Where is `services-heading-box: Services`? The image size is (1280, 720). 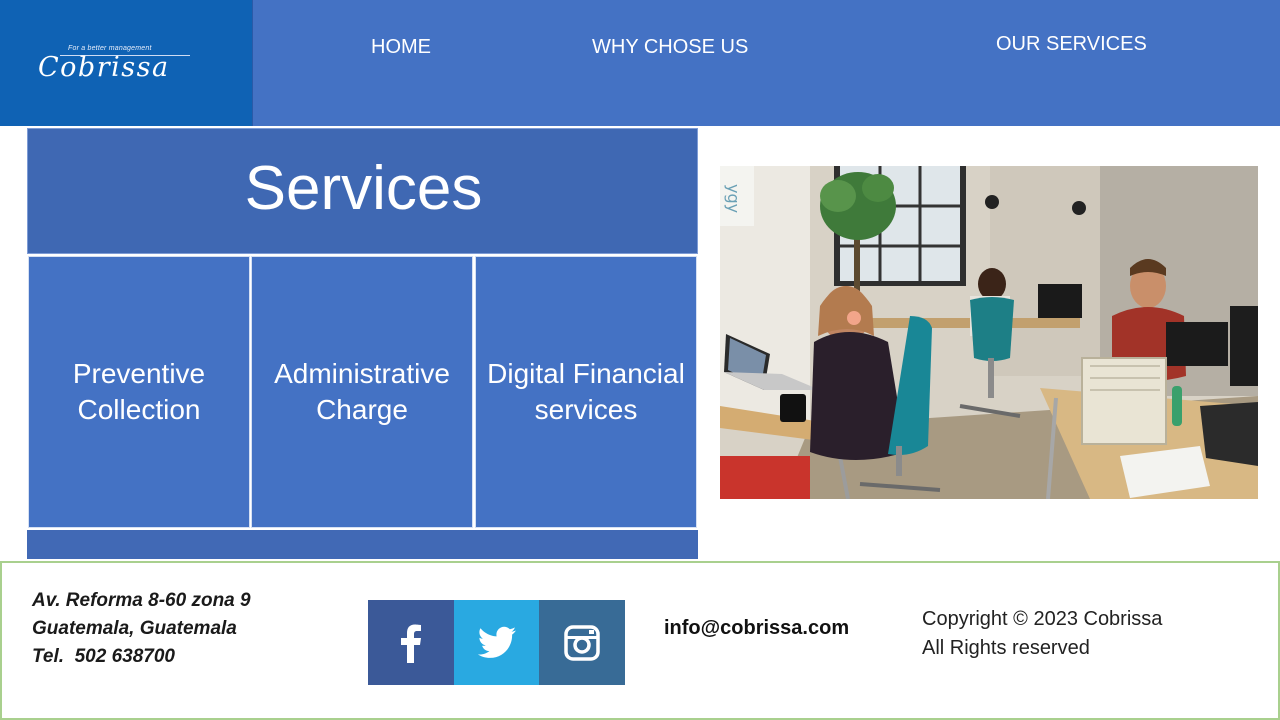 services-heading-box: Services is located at coordinates (362, 191).